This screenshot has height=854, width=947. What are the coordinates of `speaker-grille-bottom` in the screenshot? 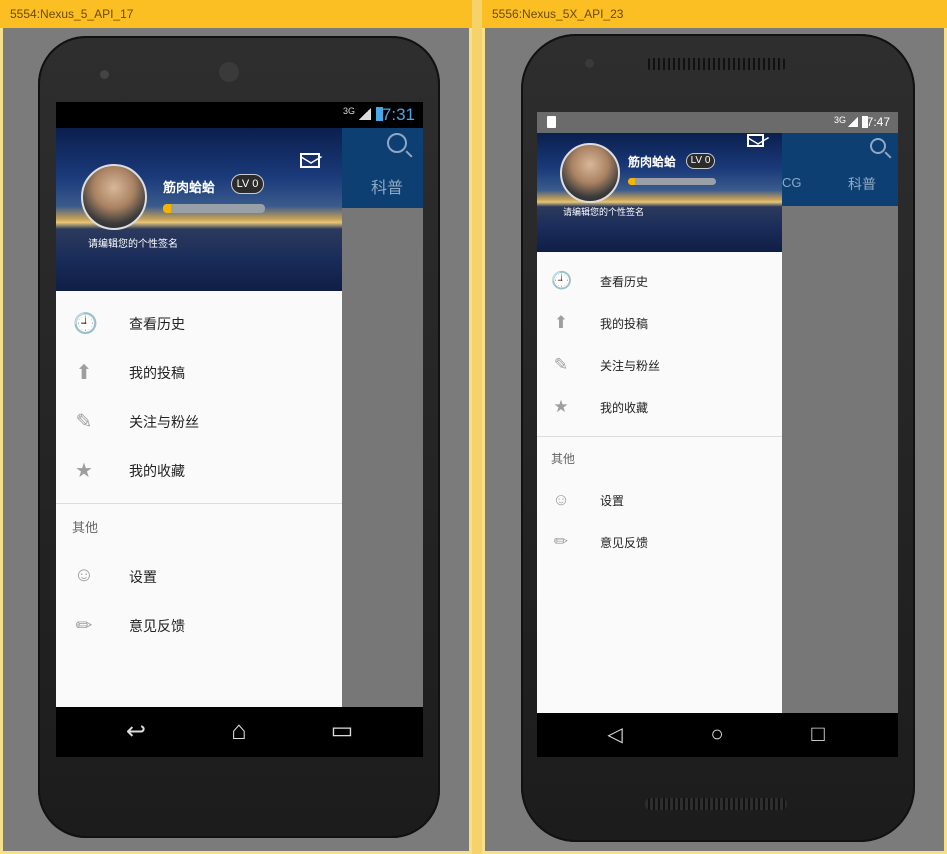 It's located at (716, 804).